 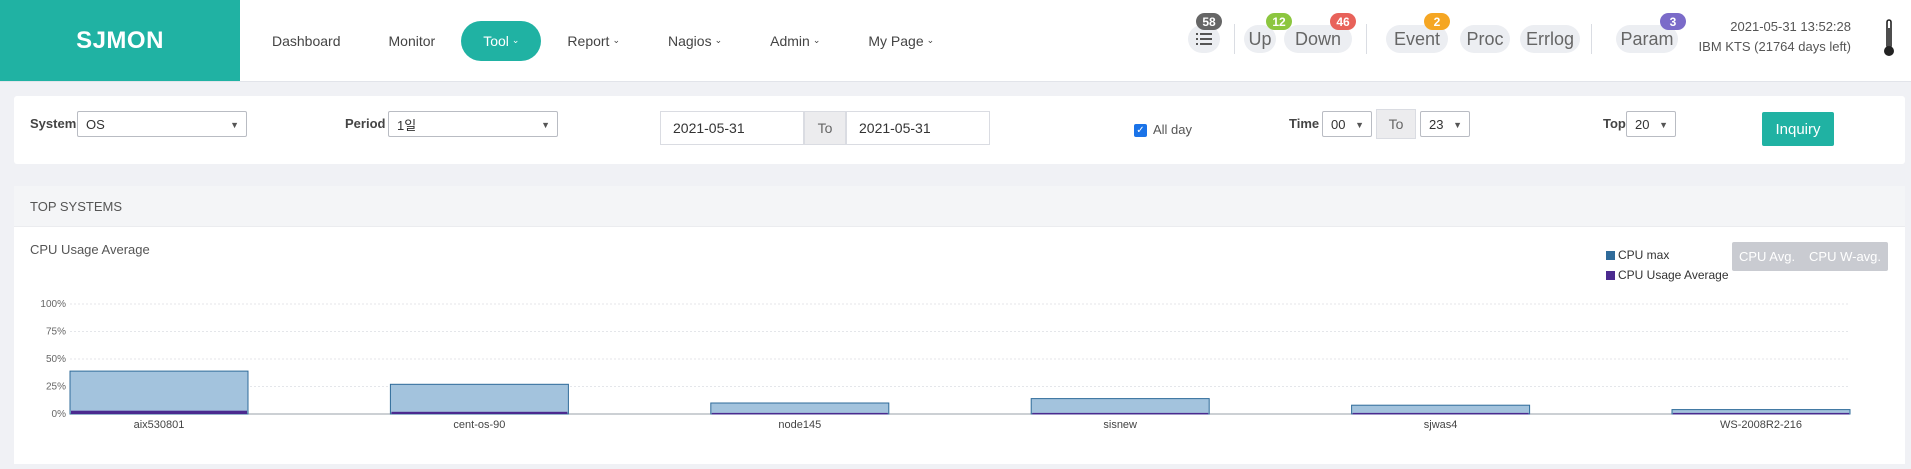 I want to click on event-button: Event 2, so click(x=1418, y=33).